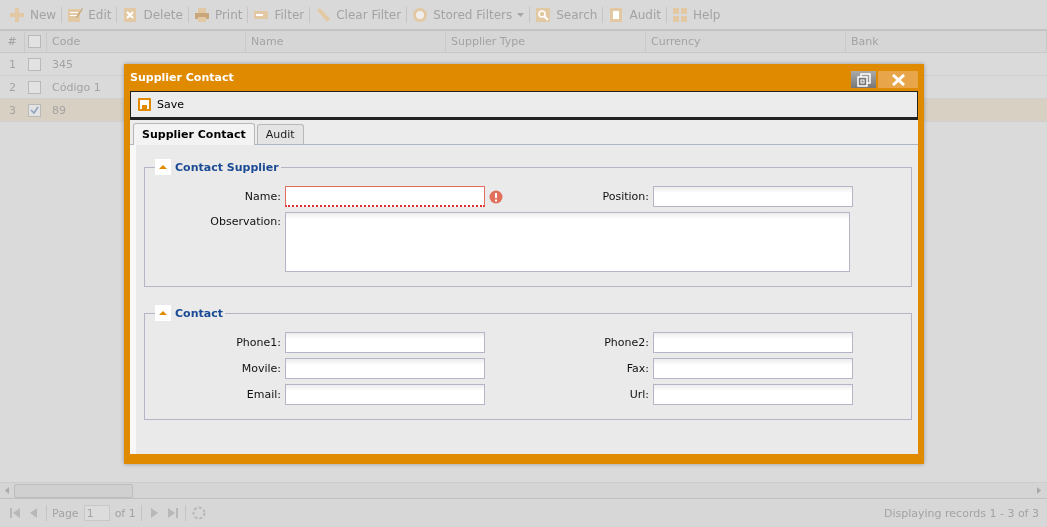 Image resolution: width=1047 pixels, height=527 pixels. I want to click on last-page-icon, so click(172, 513).